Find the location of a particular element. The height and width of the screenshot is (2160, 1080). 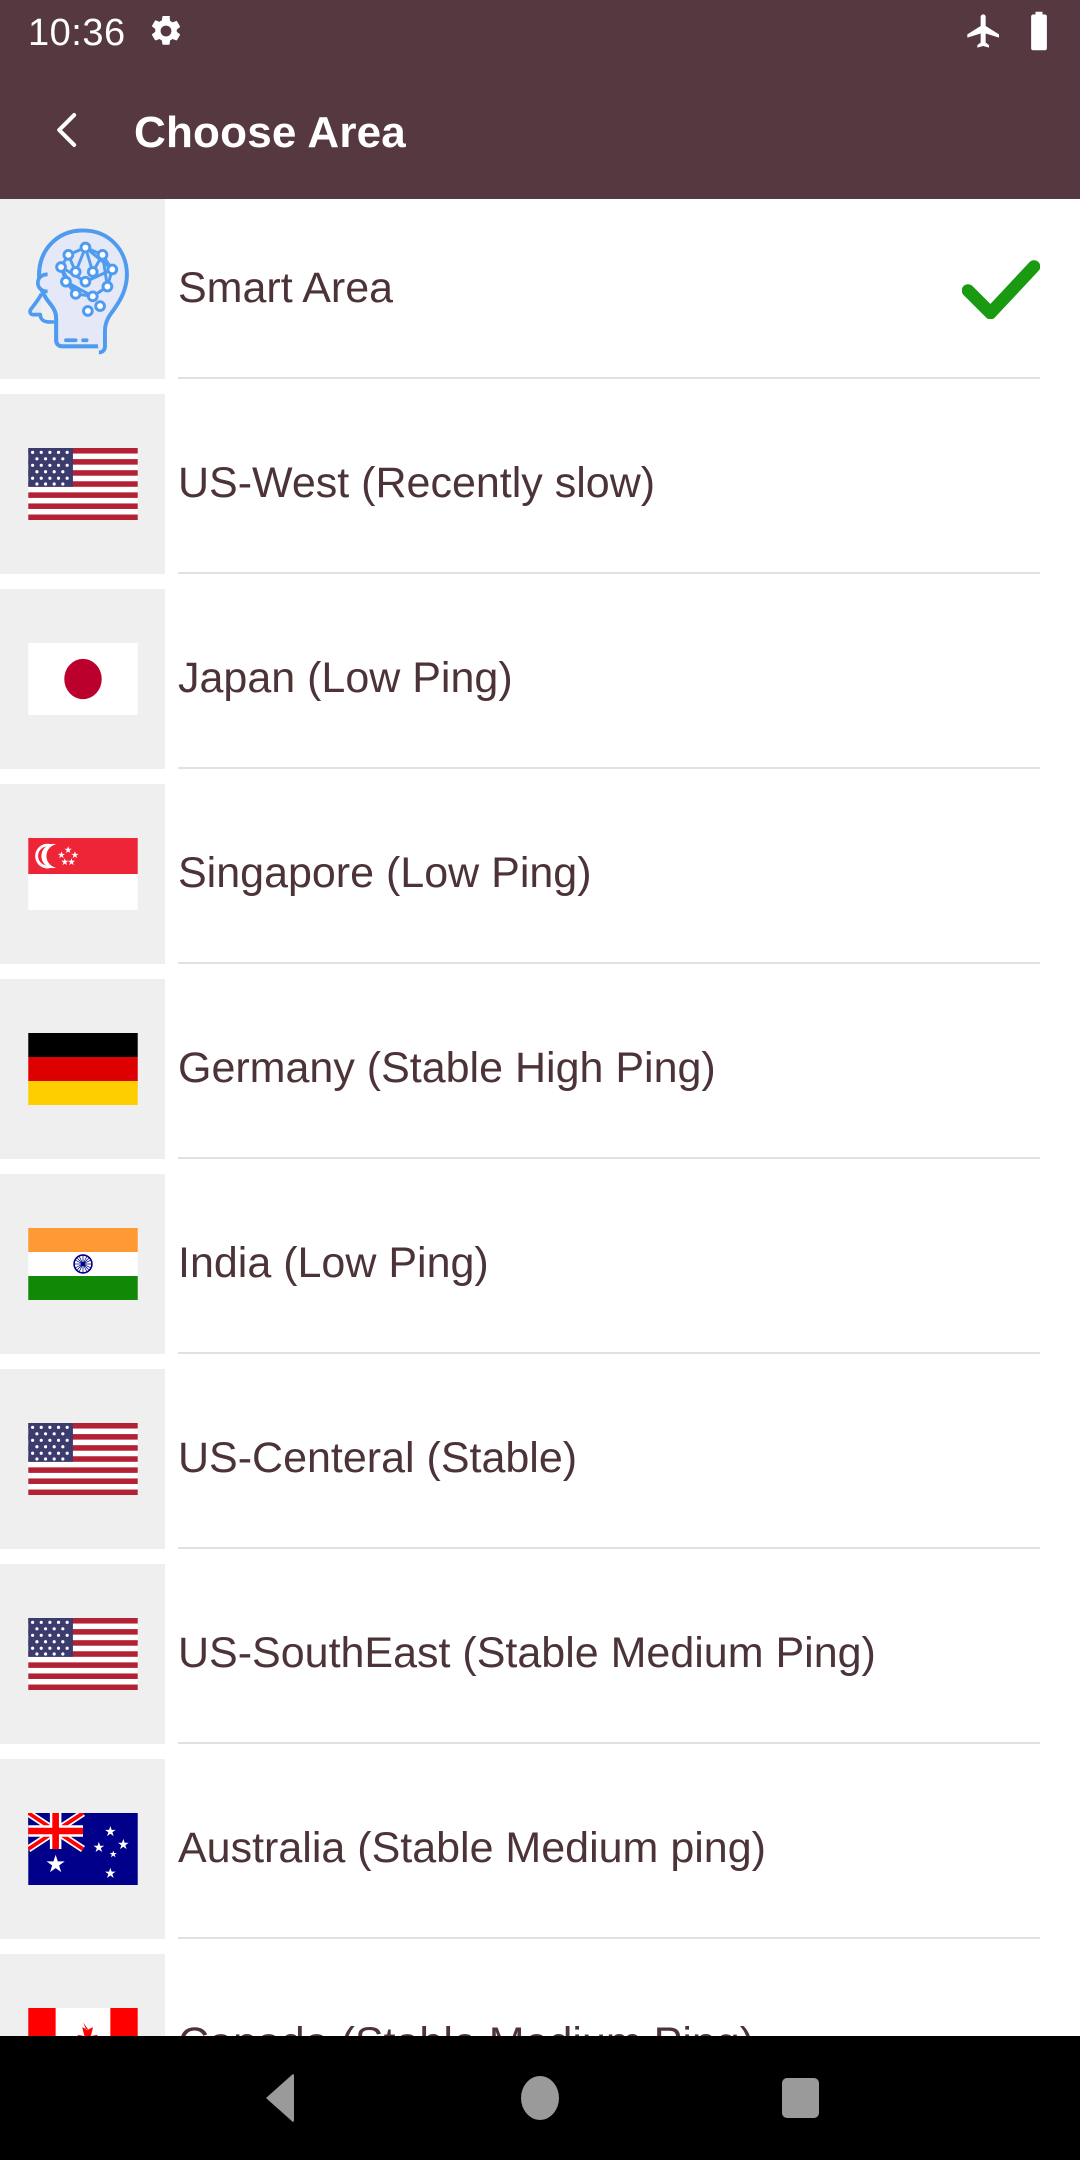

recents-square-icon is located at coordinates (800, 2098).